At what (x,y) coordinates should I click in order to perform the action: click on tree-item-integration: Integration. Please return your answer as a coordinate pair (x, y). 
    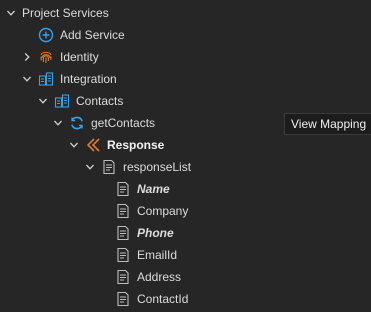
    Looking at the image, I should click on (185, 79).